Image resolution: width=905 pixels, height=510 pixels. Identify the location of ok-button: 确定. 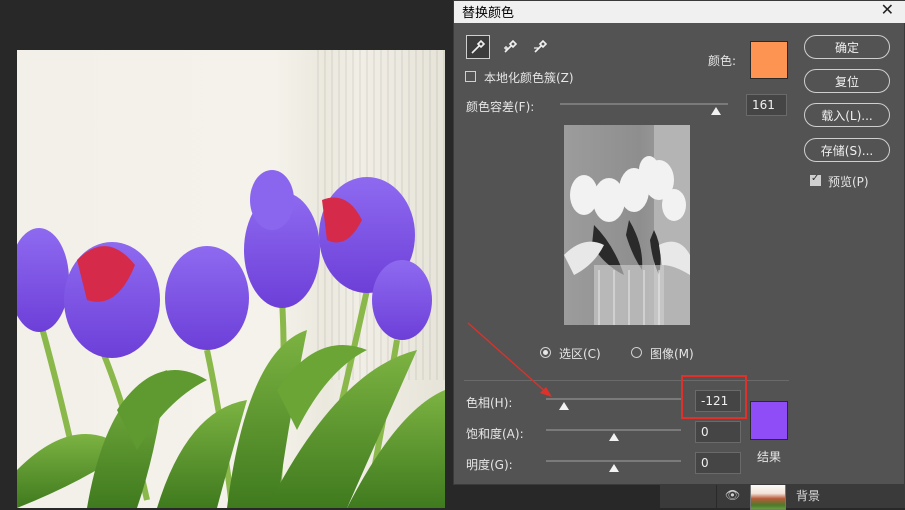
(847, 47).